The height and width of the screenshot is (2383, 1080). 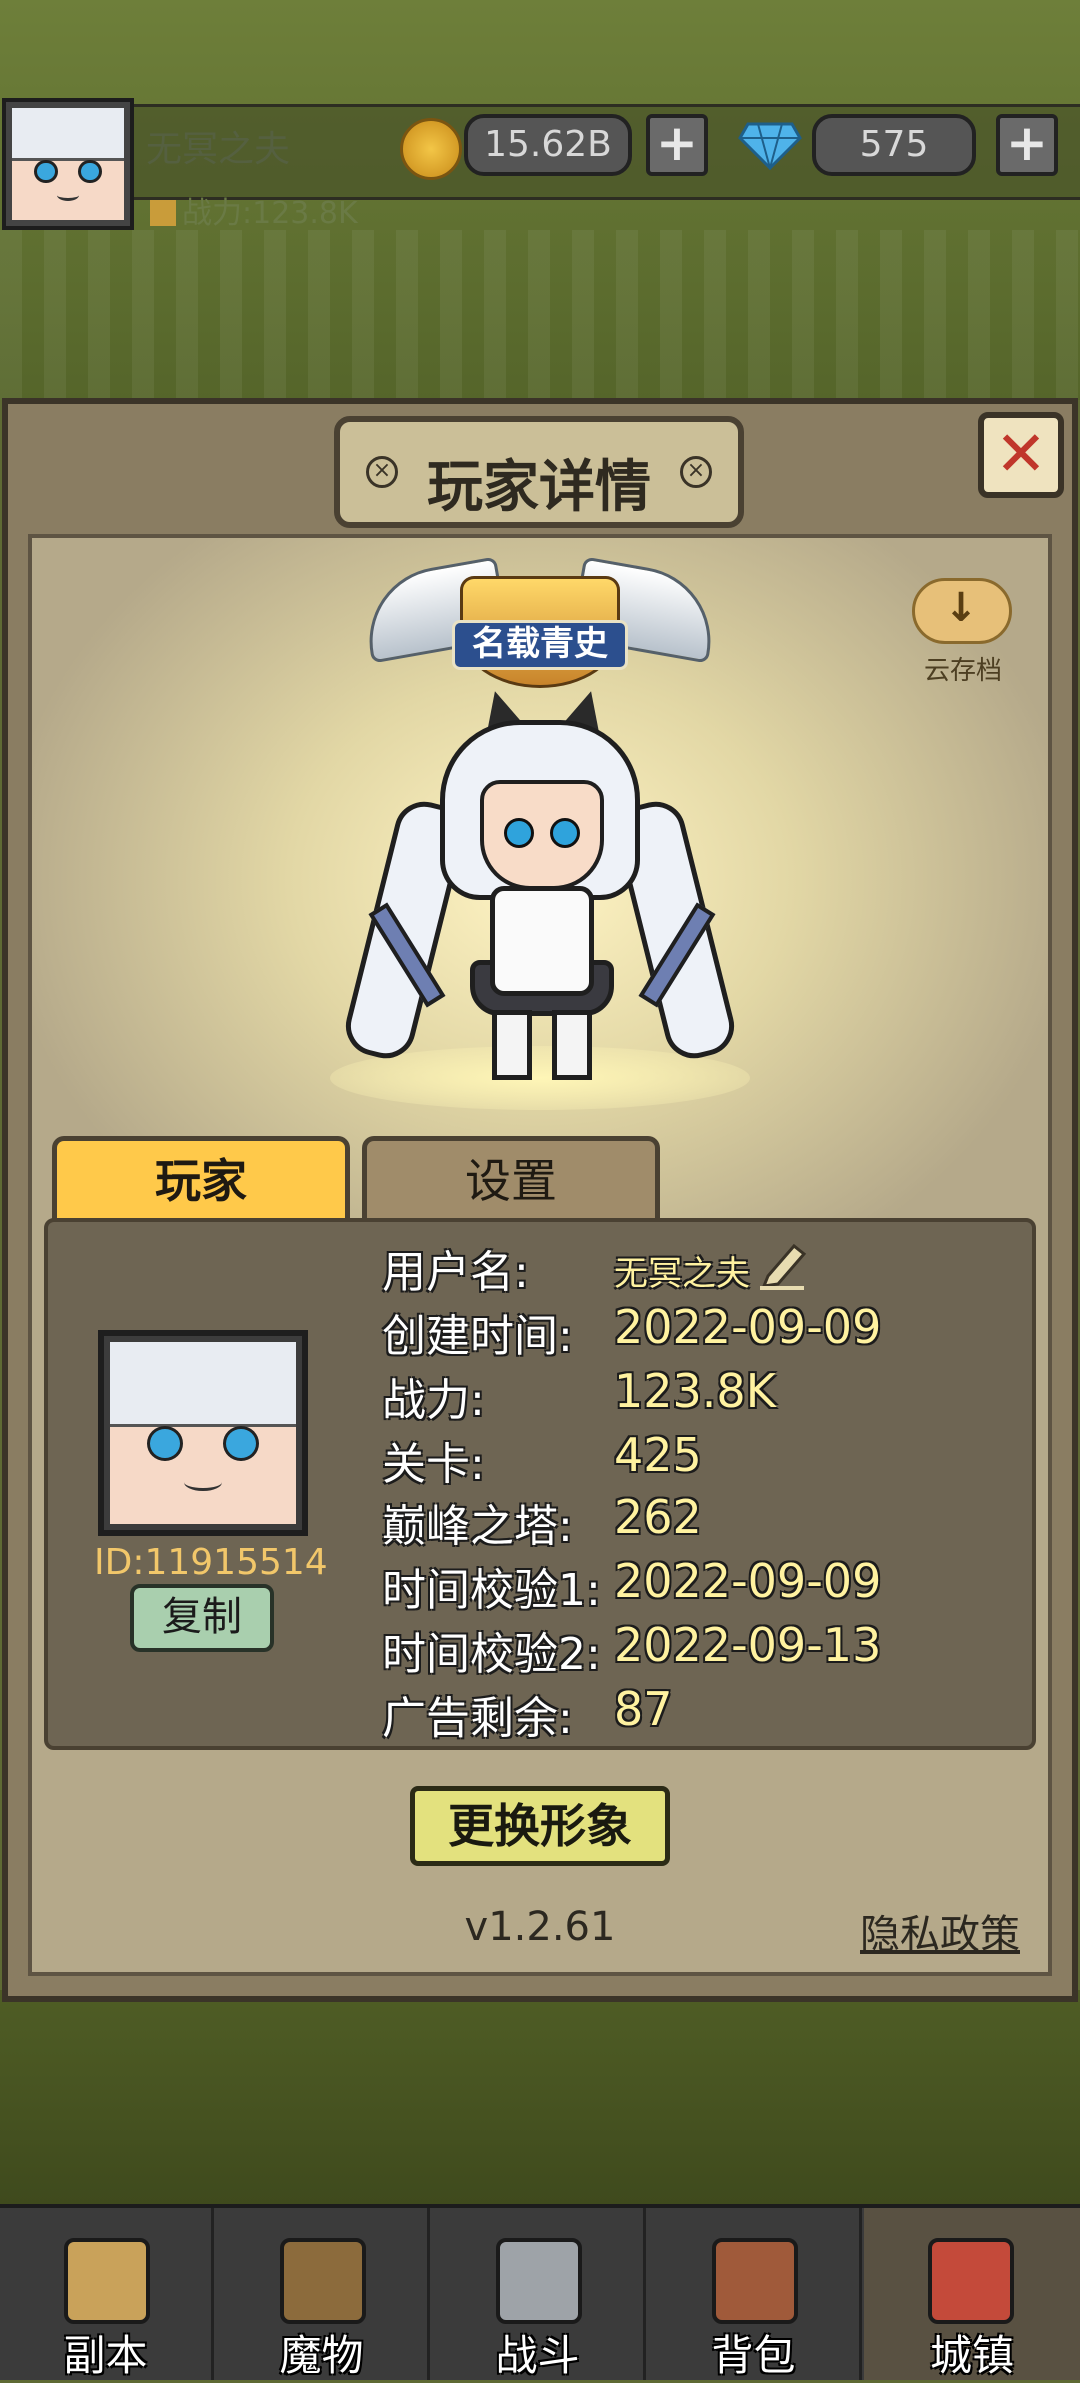 What do you see at coordinates (477, 1526) in the screenshot?
I see `info-key: 巅峰之塔:` at bounding box center [477, 1526].